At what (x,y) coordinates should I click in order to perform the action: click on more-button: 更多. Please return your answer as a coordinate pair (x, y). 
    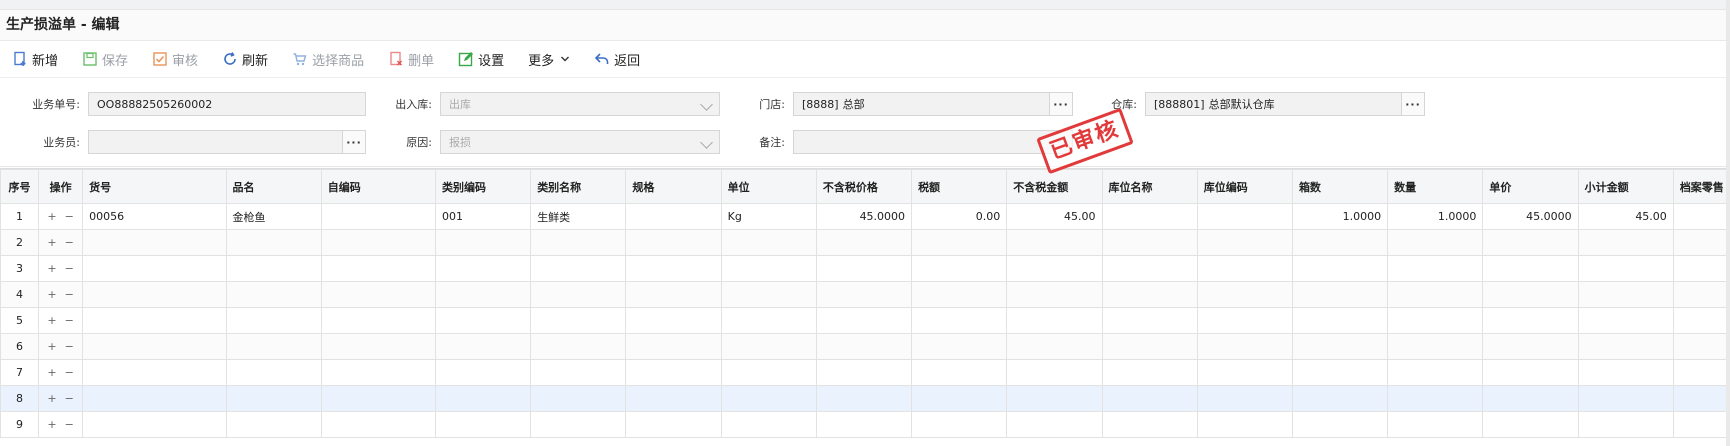
    Looking at the image, I should click on (549, 59).